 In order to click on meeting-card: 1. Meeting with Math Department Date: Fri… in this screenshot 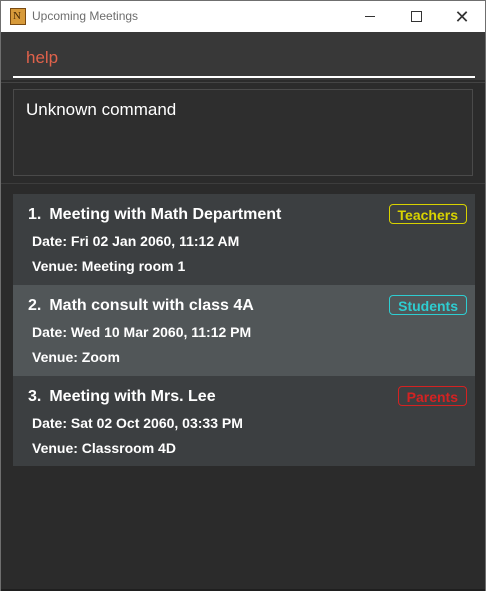, I will do `click(244, 239)`.